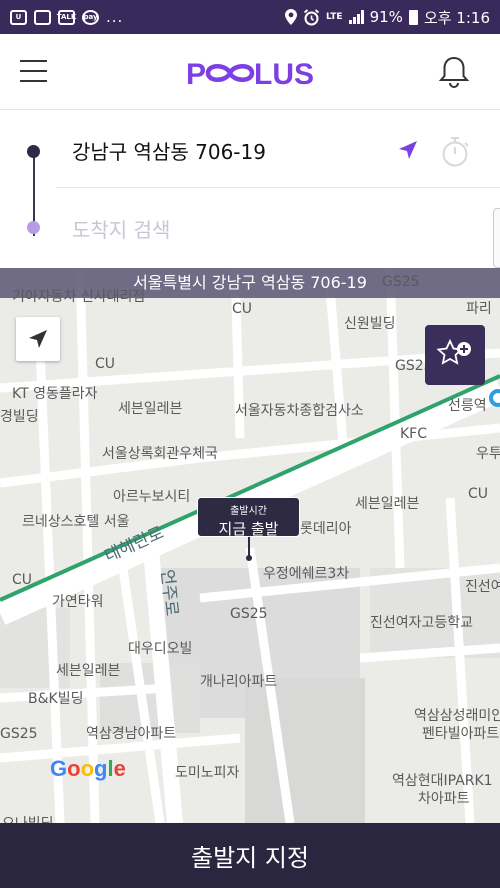  Describe the element at coordinates (413, 17) in the screenshot. I see `battery-icon` at that location.